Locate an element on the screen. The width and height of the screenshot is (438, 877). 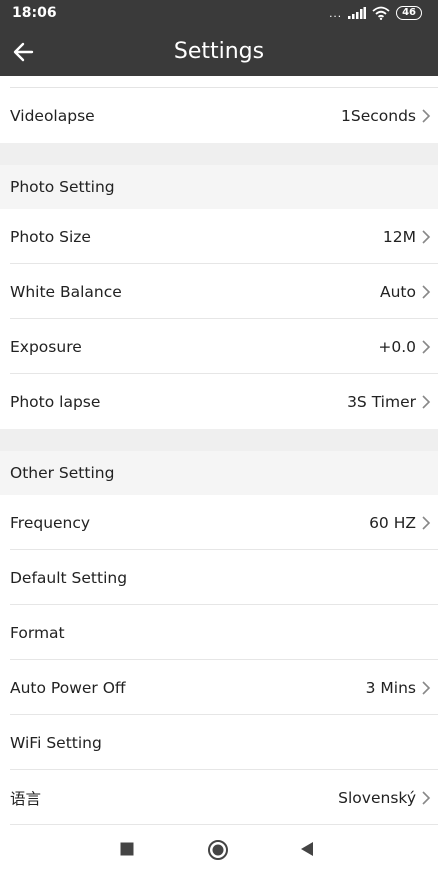
partial-row is located at coordinates (224, 82).